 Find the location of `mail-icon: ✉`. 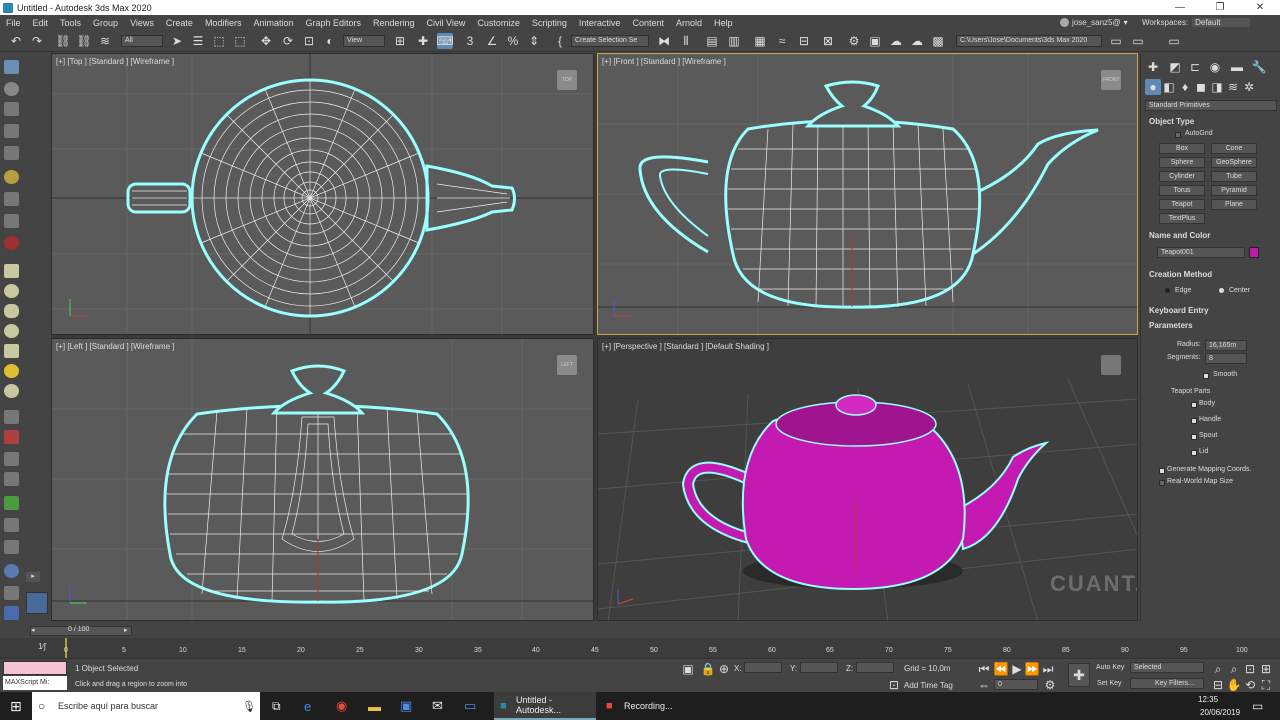

mail-icon: ✉ is located at coordinates (437, 706).